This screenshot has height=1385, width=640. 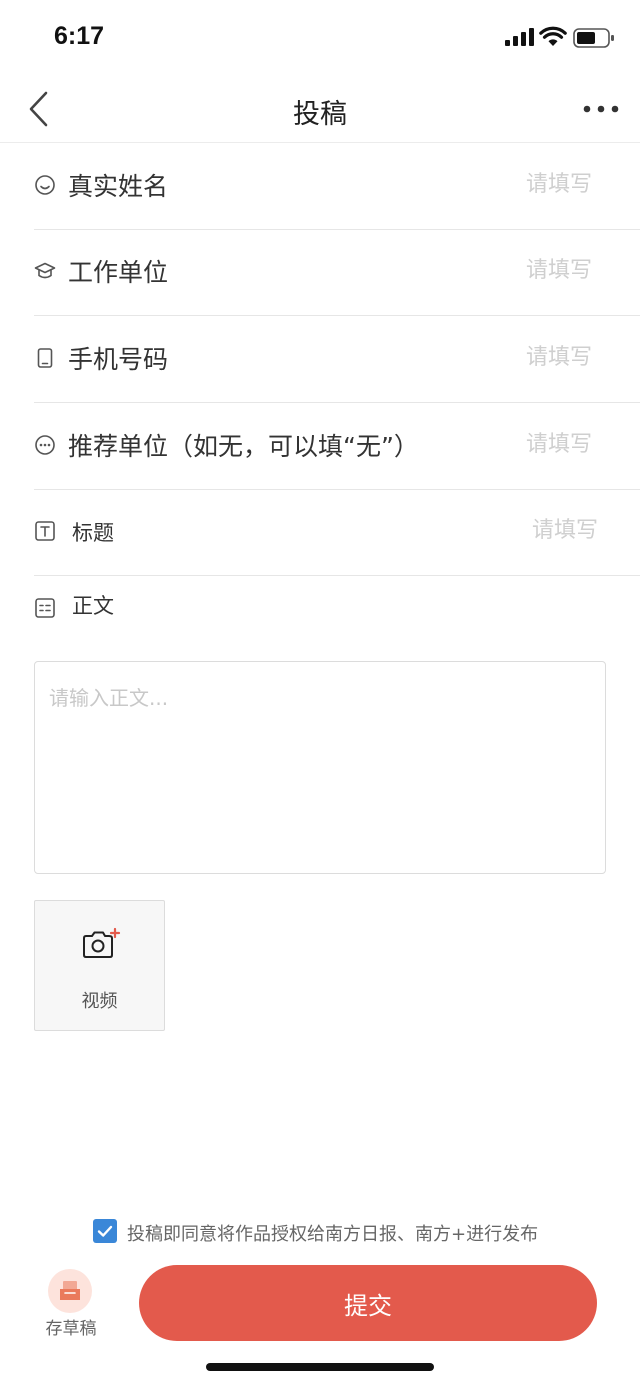 I want to click on save-draft-label: 存草稿, so click(x=71, y=1329).